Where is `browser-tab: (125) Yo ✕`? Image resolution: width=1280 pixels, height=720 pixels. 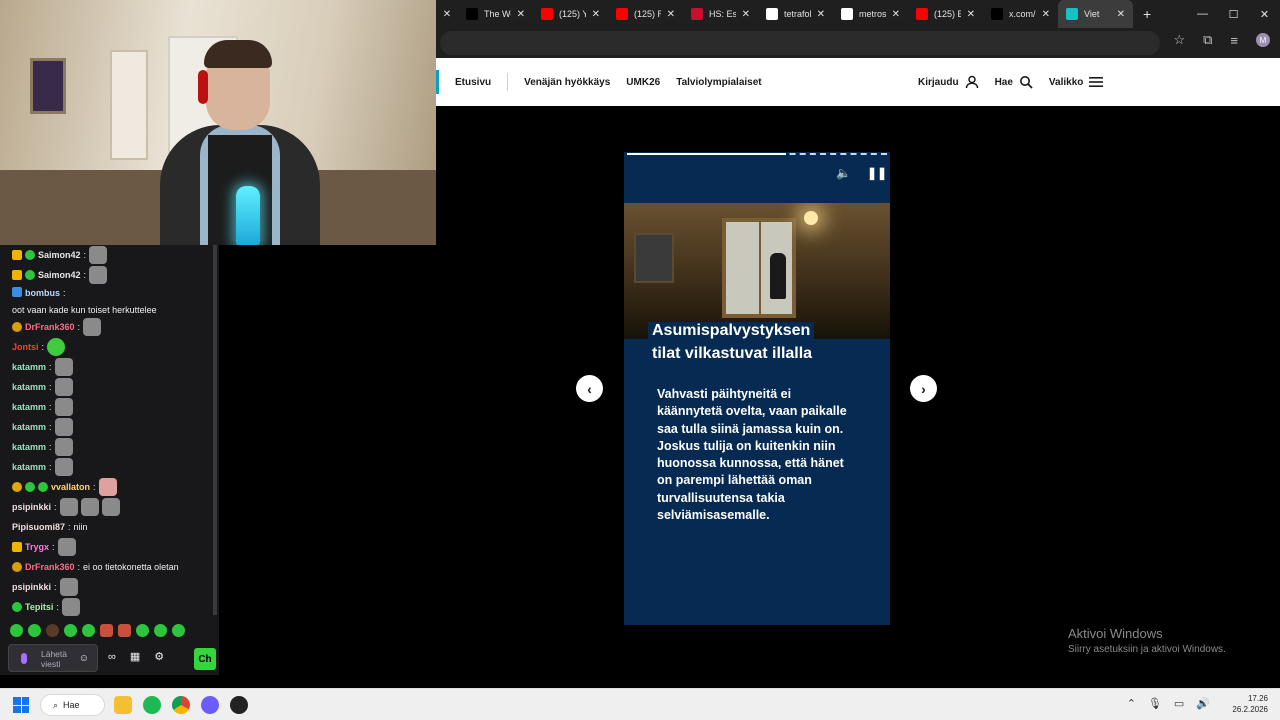
browser-tab: (125) Yo ✕ is located at coordinates (570, 14).